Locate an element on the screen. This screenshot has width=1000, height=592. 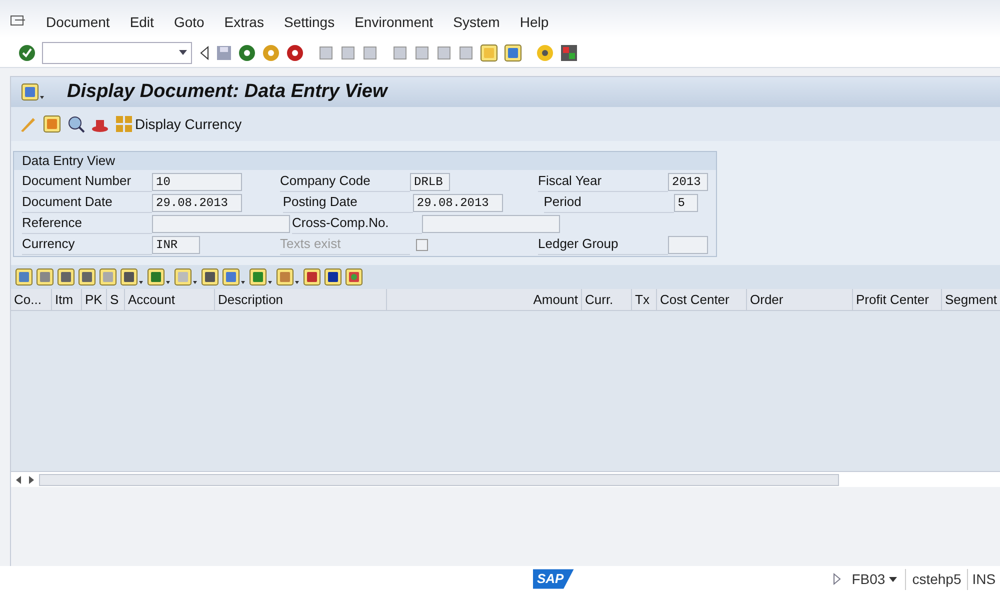
pencil-icon is located at coordinates (28, 124).